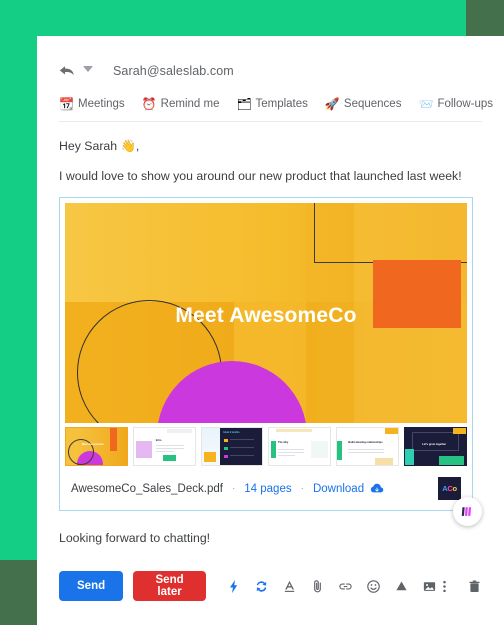 The width and height of the screenshot is (504, 625). Describe the element at coordinates (485, 18) in the screenshot. I see `background-block-top-right` at that location.